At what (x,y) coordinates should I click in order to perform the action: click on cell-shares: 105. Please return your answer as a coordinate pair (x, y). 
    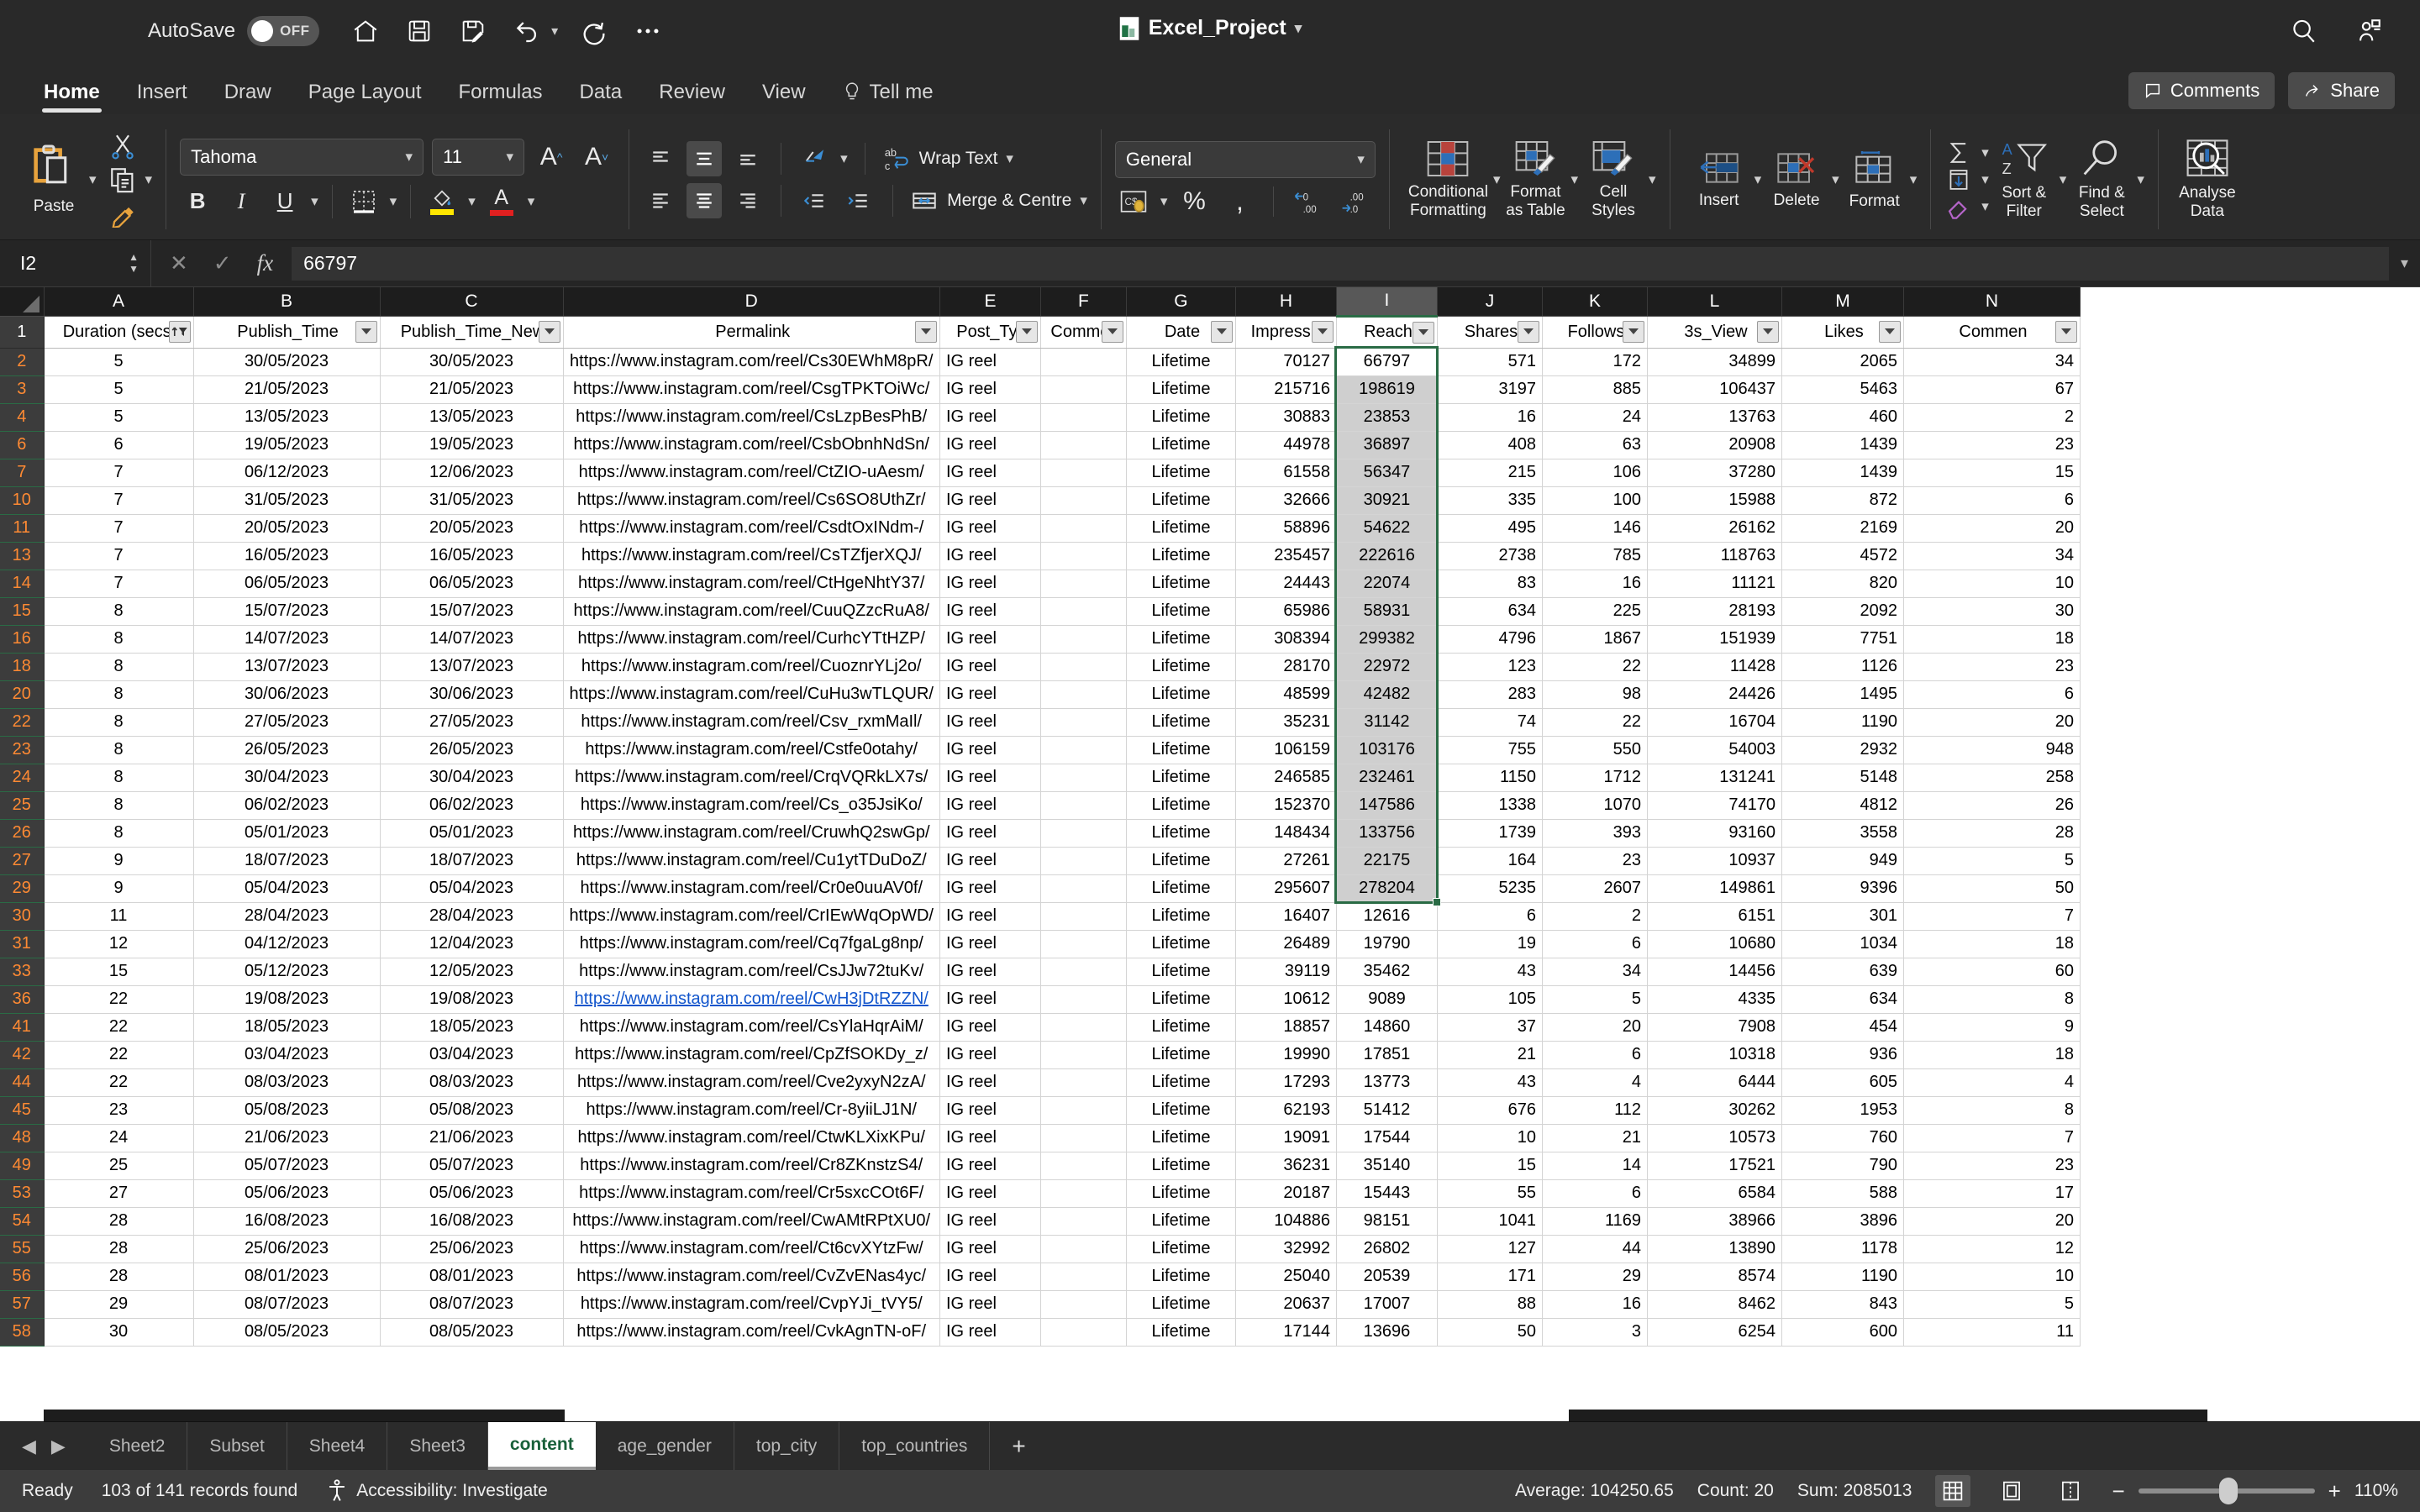
    Looking at the image, I should click on (1490, 999).